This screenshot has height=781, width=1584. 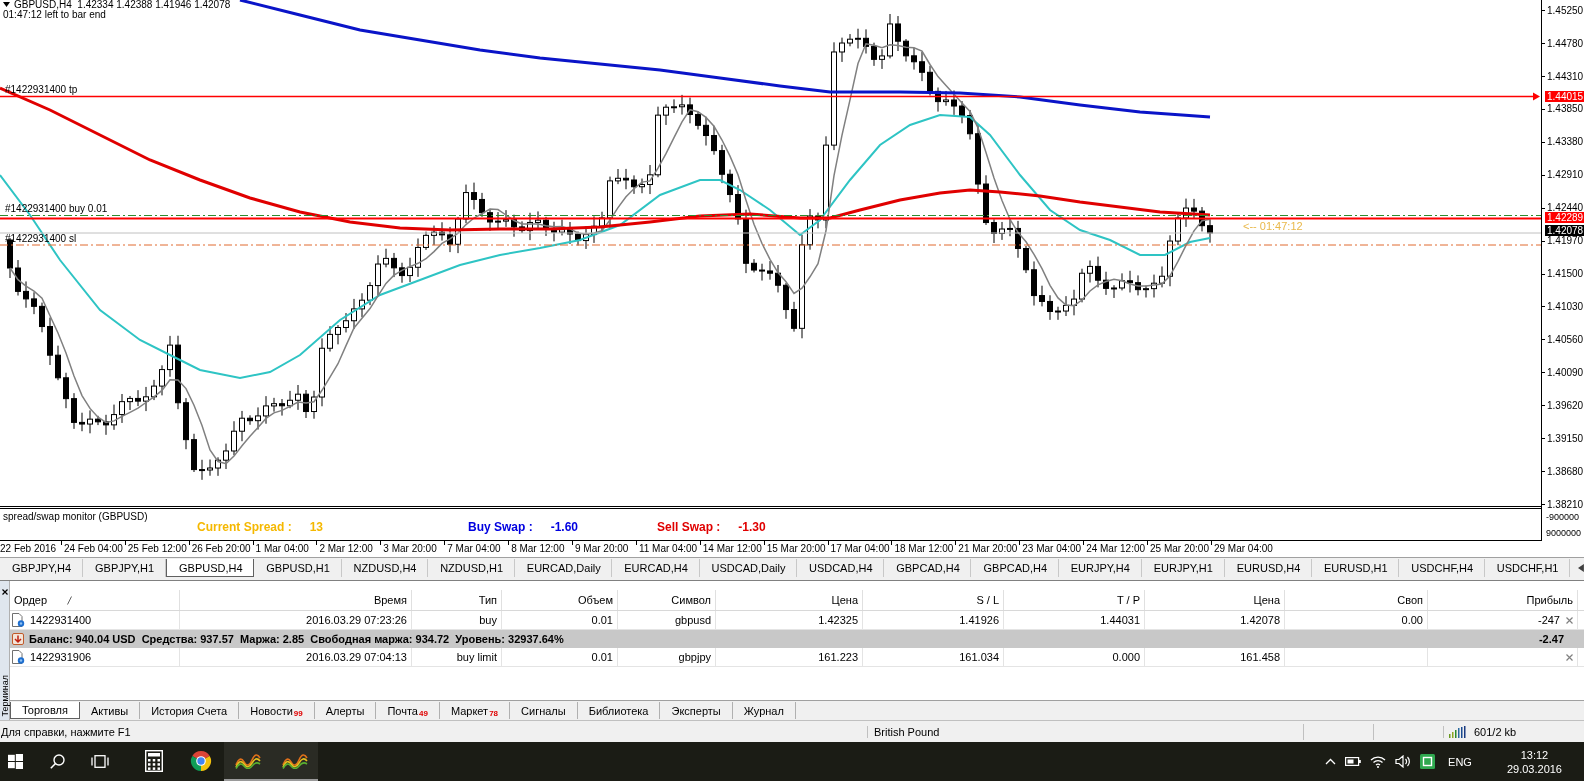 What do you see at coordinates (1563, 10) in the screenshot?
I see `price-axis-label: 1.45250` at bounding box center [1563, 10].